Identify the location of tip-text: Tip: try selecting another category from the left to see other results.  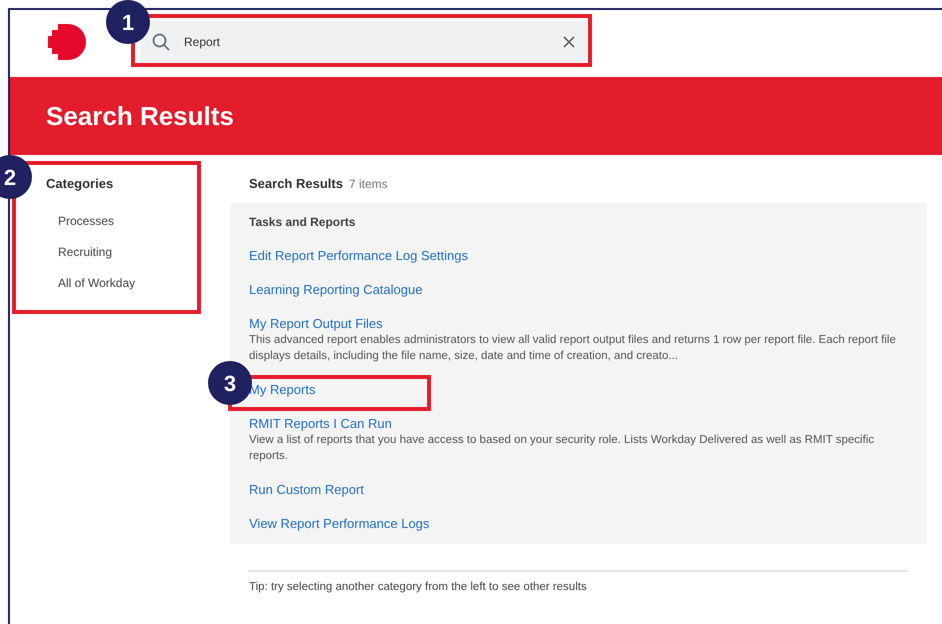
(418, 587).